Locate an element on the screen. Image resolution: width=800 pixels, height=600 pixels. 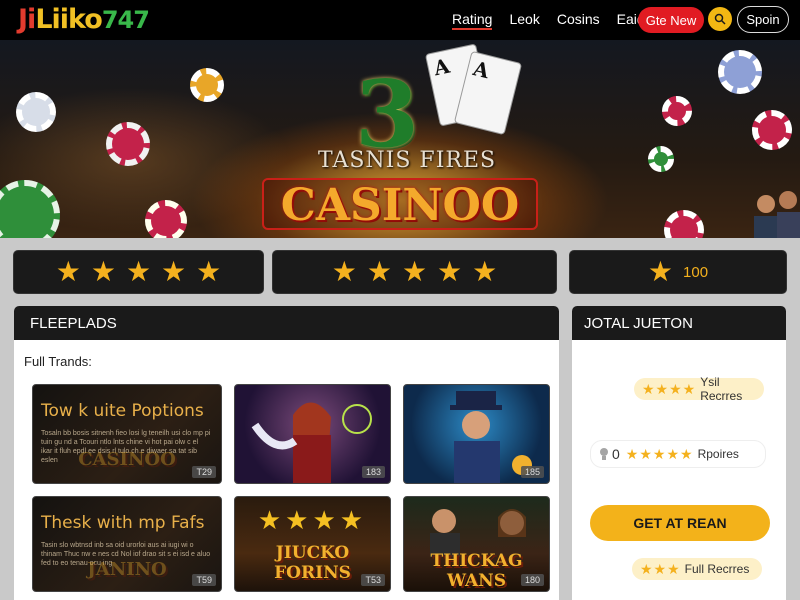
tile-badge: 183 is located at coordinates (373, 472).